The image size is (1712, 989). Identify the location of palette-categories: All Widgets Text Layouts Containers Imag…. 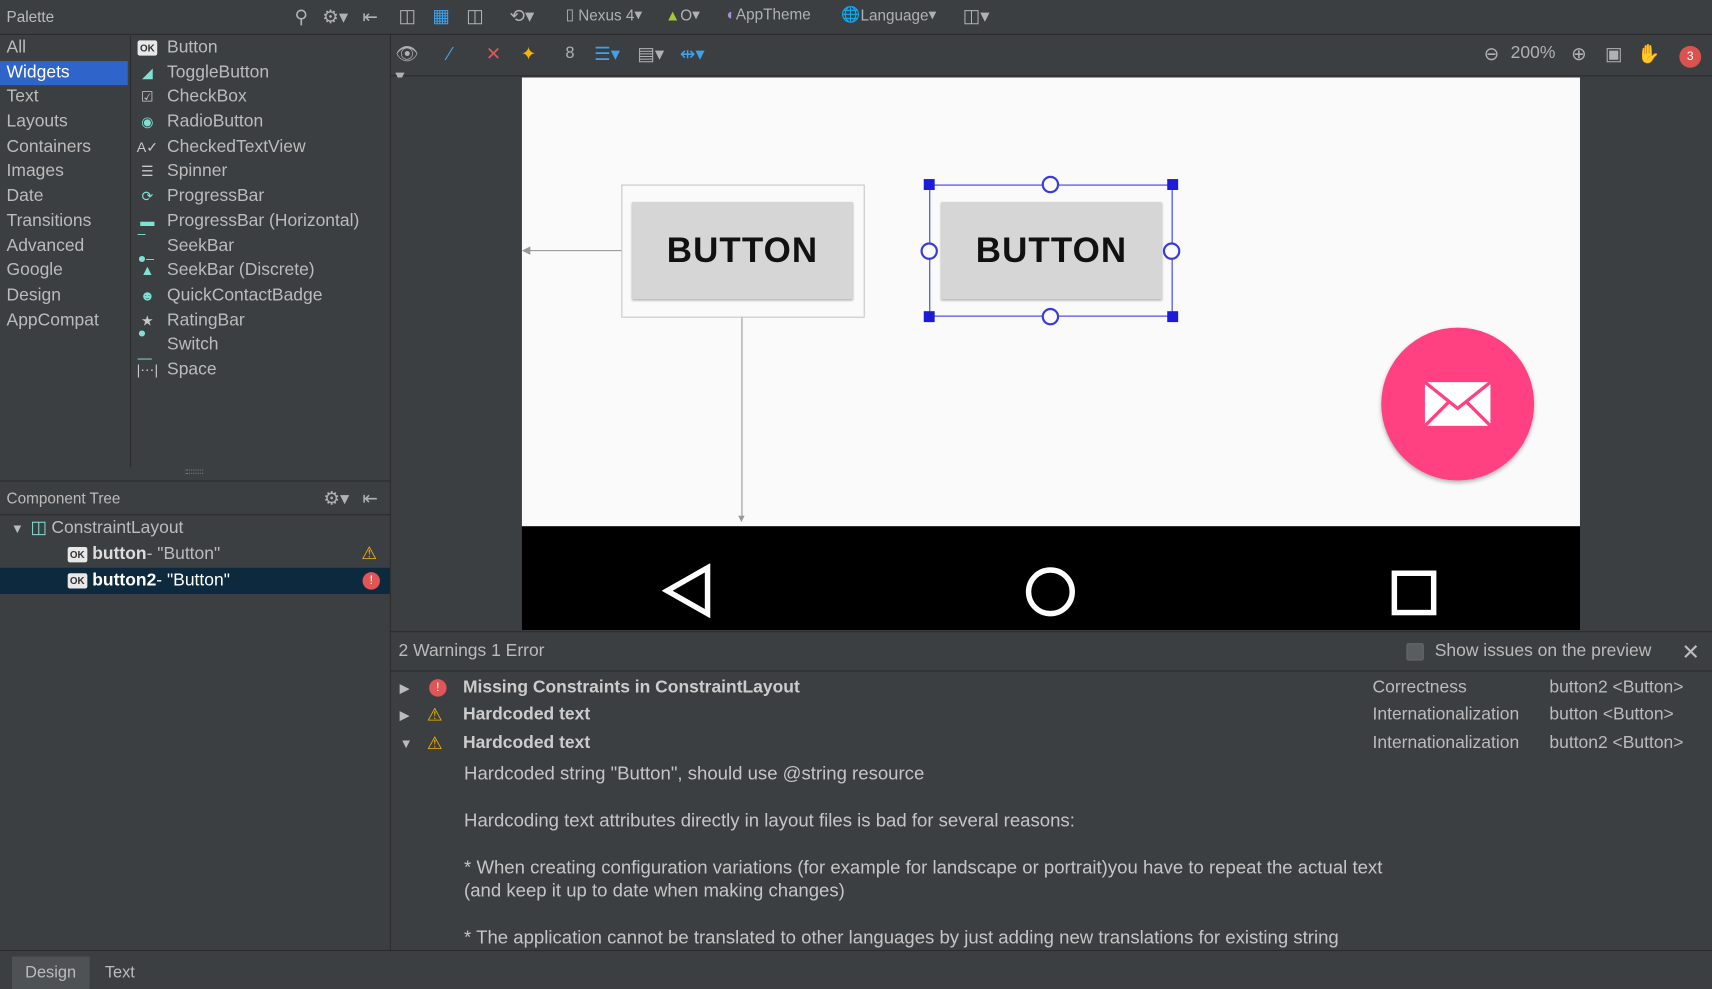
(66, 252).